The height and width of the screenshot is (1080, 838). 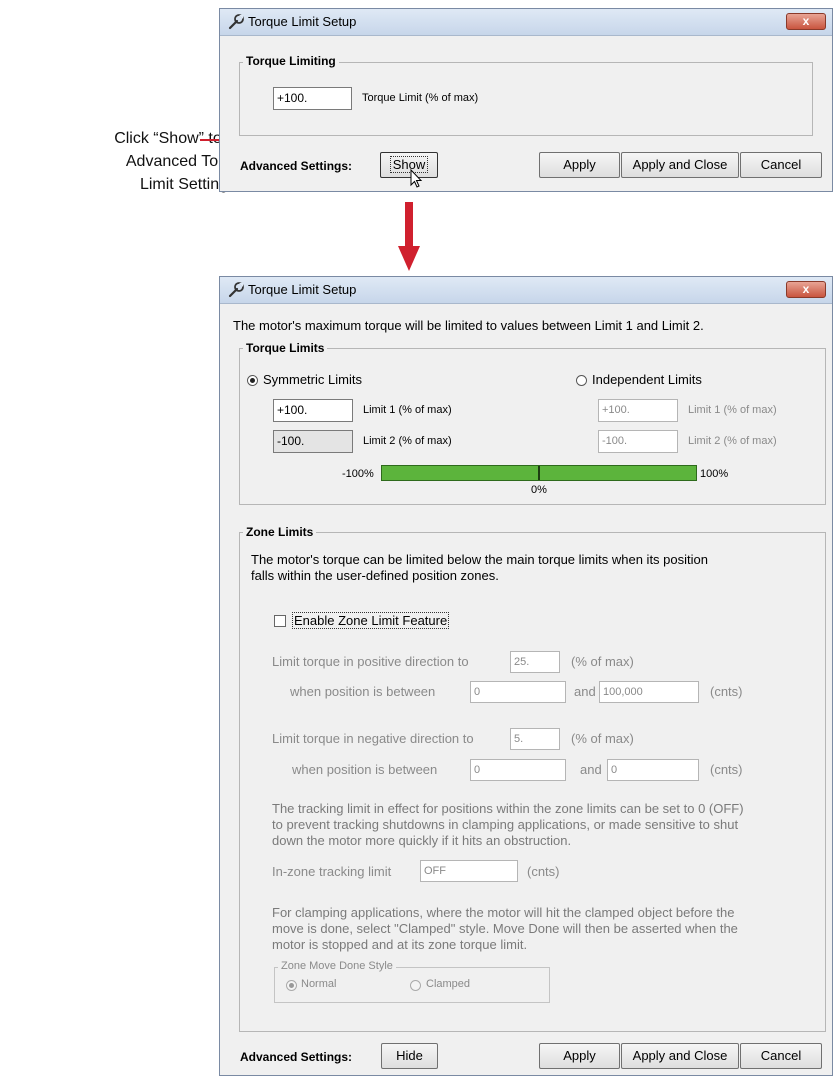 What do you see at coordinates (726, 691) in the screenshot?
I see `pos-units: (cnts)` at bounding box center [726, 691].